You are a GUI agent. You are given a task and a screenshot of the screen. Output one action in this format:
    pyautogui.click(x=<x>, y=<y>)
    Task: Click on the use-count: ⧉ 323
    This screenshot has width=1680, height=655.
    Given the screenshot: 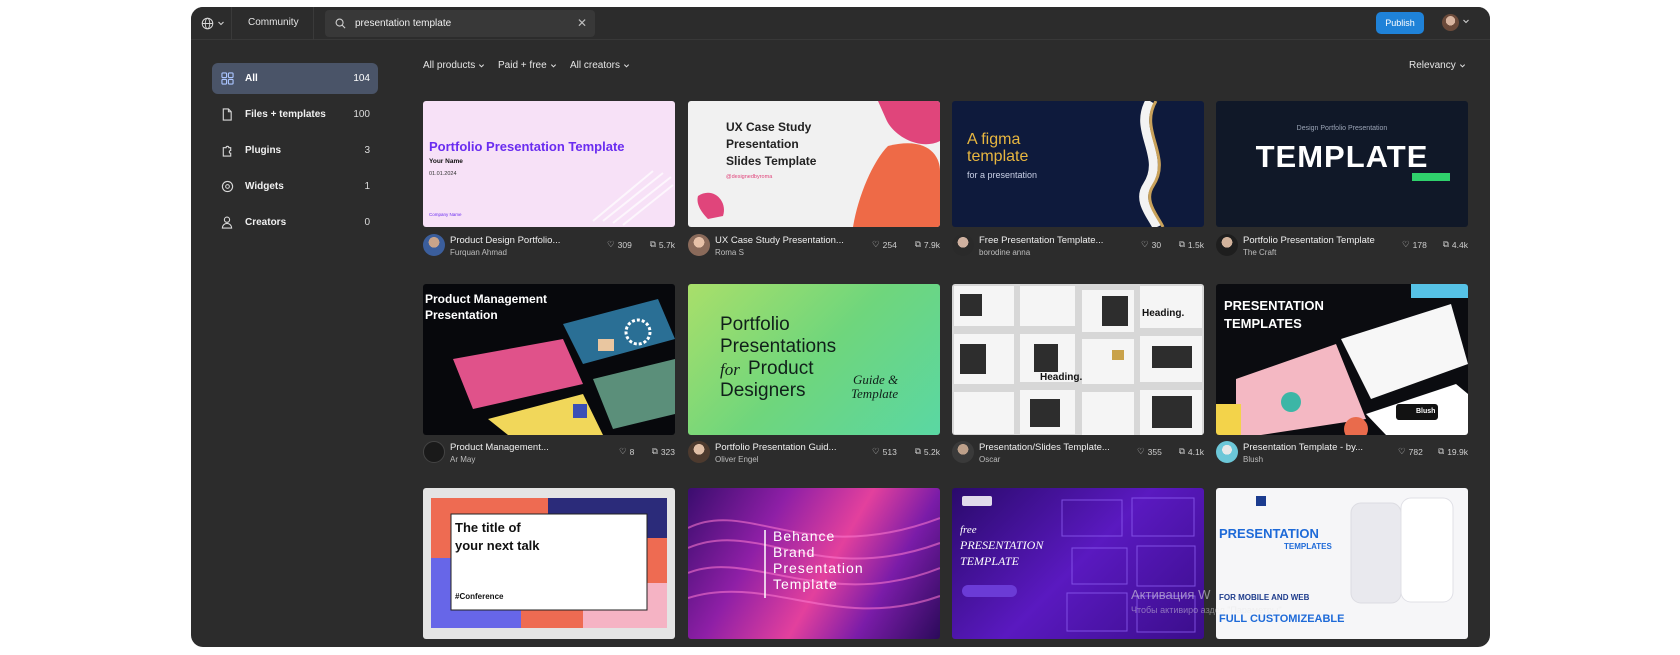 What is the action you would take?
    pyautogui.click(x=663, y=451)
    